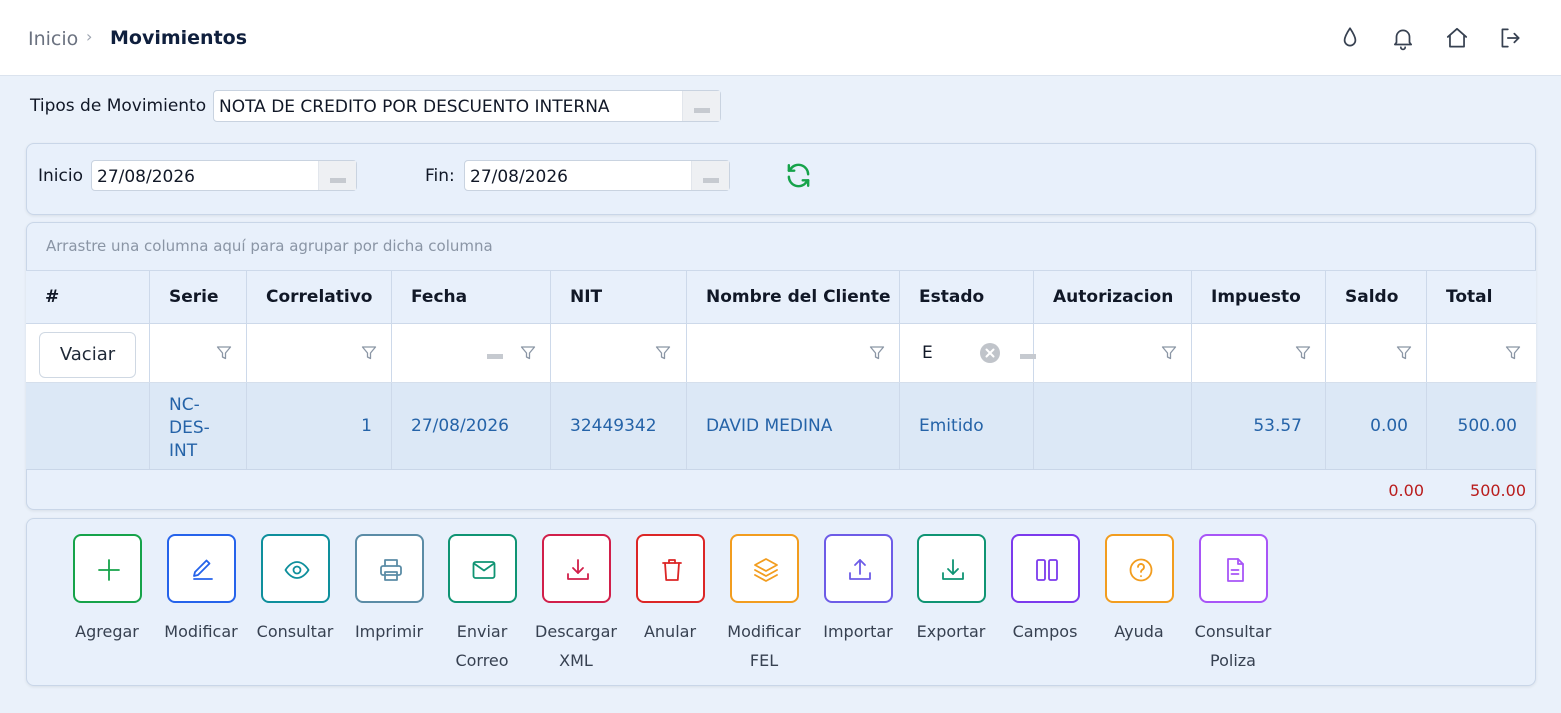 This screenshot has width=1561, height=713. What do you see at coordinates (87, 355) in the screenshot?
I see `clear-filters-button: Vaciar` at bounding box center [87, 355].